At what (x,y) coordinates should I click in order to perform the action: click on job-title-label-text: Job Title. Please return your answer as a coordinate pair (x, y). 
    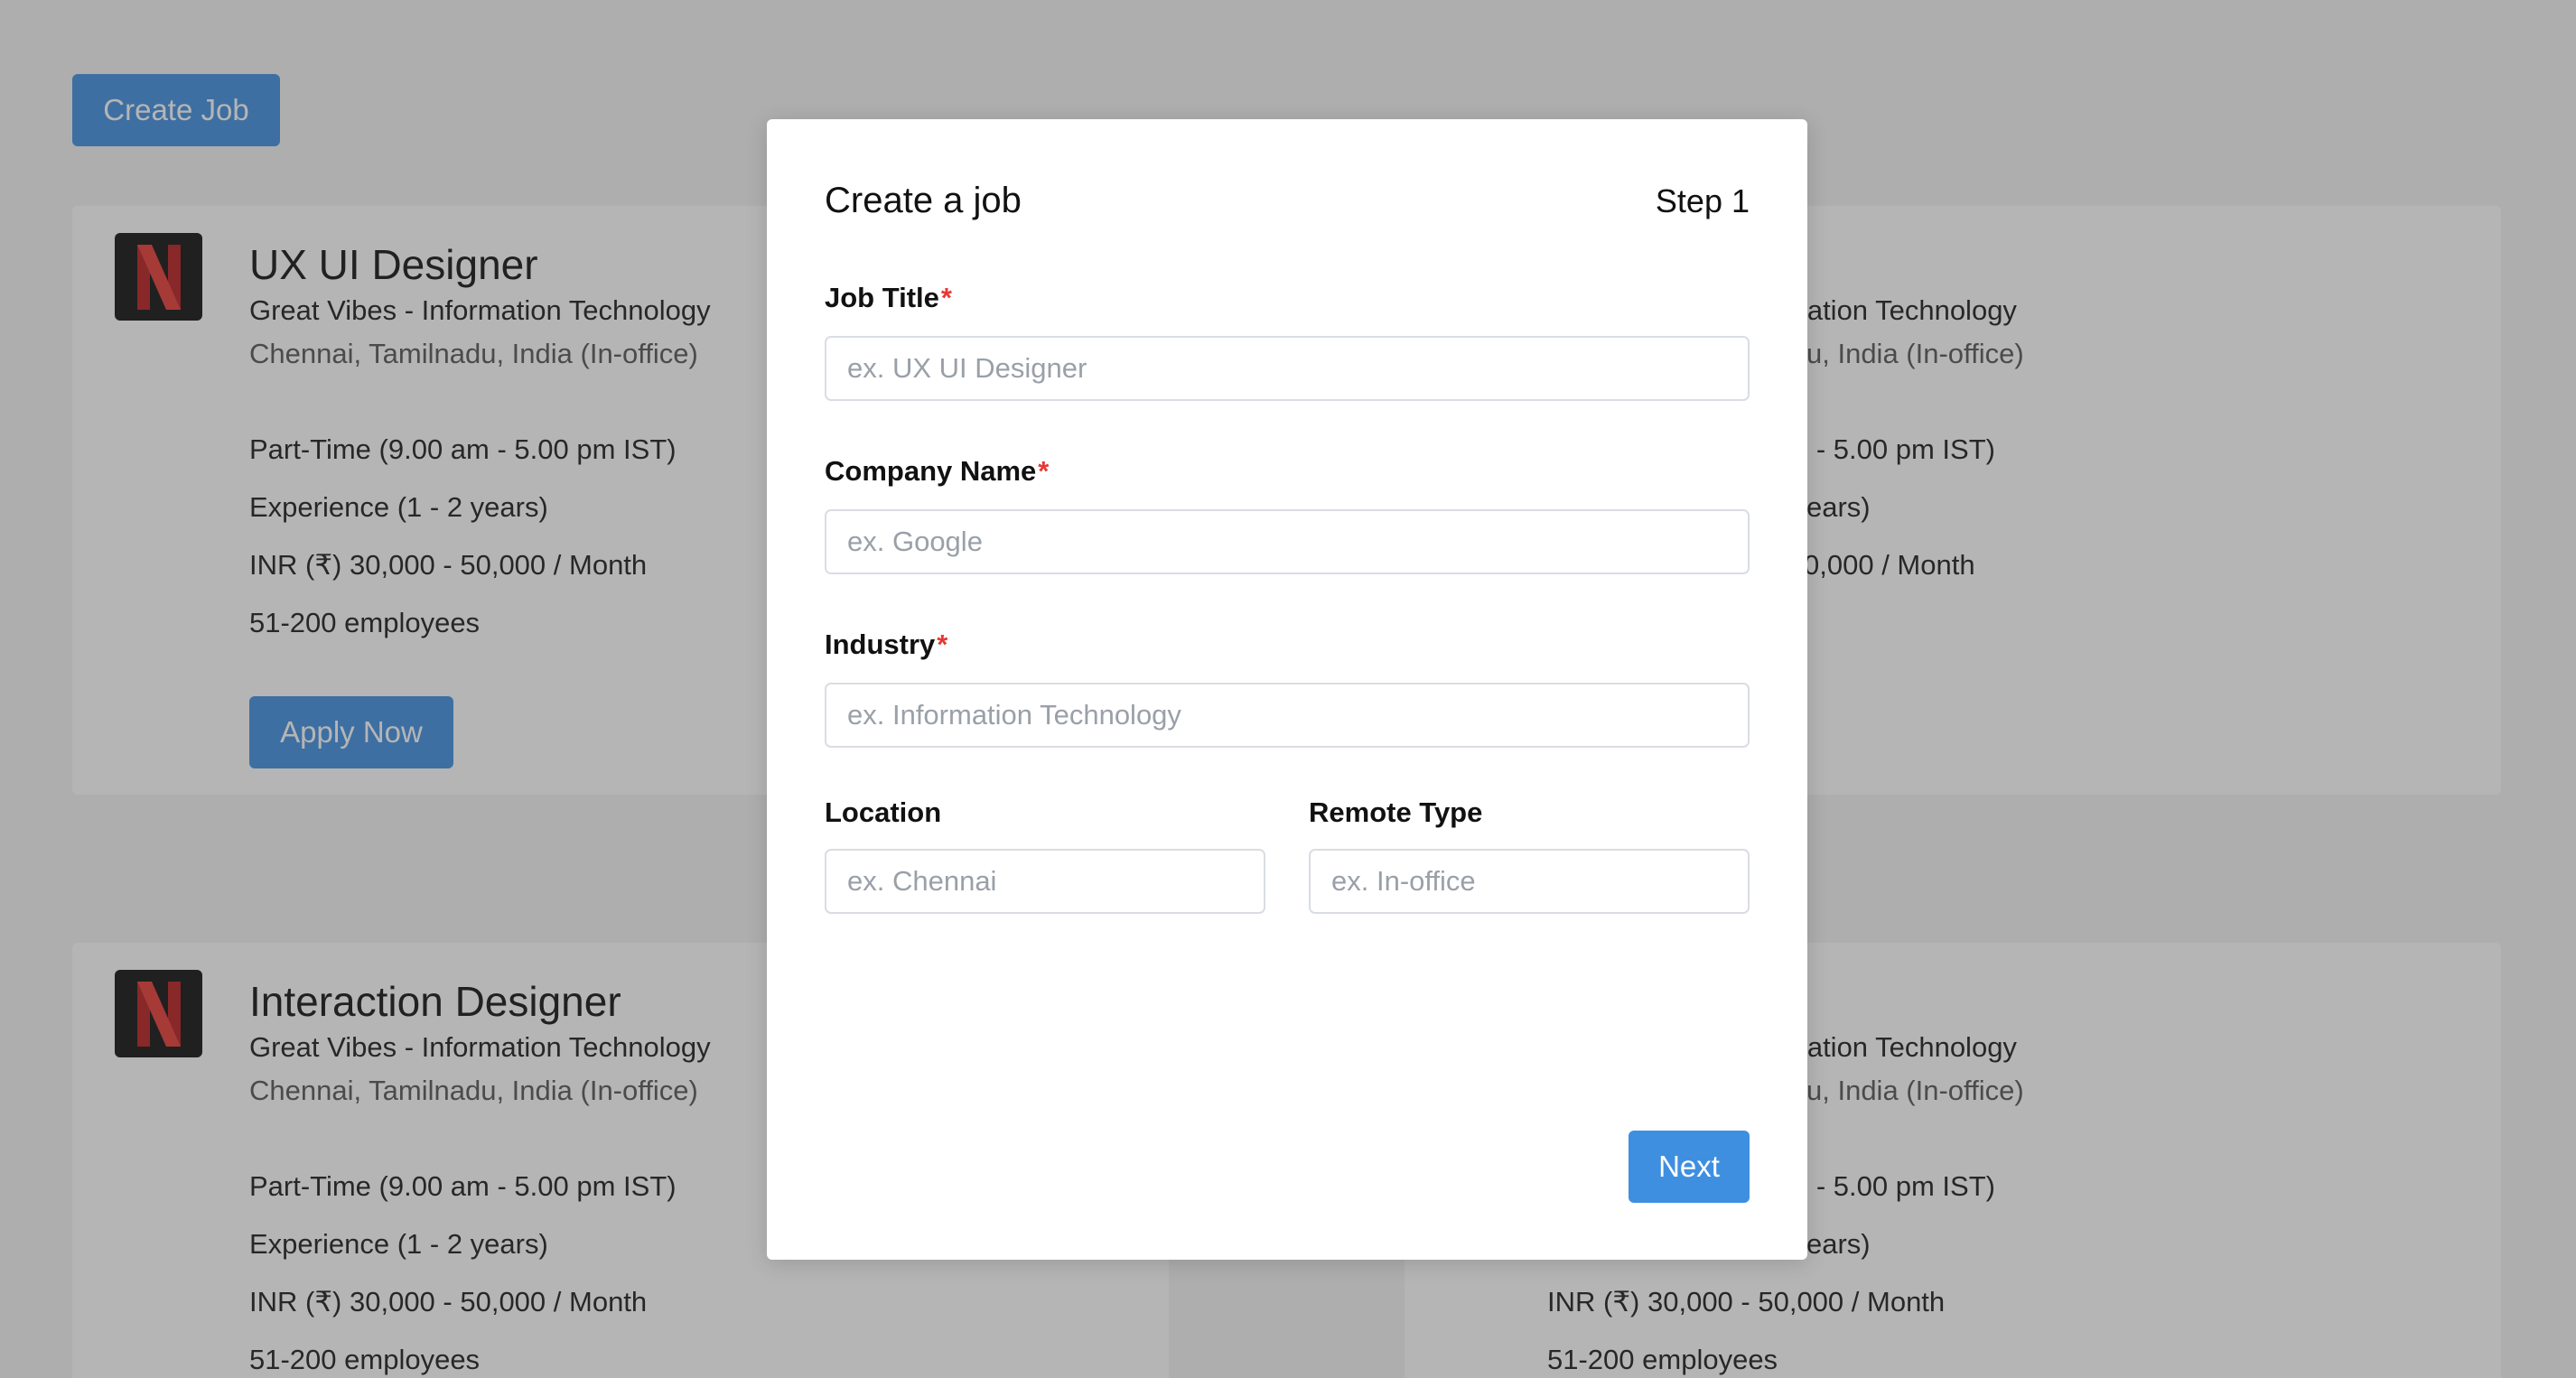
    Looking at the image, I should click on (882, 297).